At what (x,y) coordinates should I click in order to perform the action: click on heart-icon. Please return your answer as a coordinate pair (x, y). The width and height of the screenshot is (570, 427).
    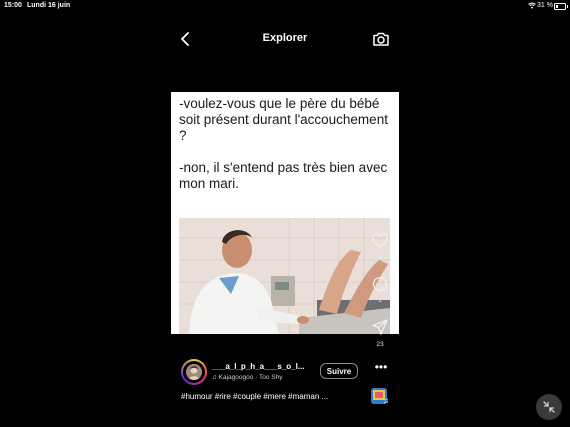
    Looking at the image, I should click on (380, 243).